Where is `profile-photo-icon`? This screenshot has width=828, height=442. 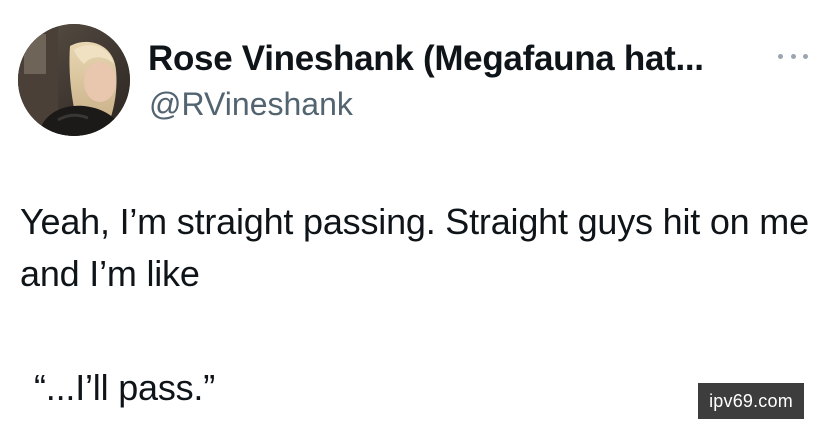 profile-photo-icon is located at coordinates (74, 80).